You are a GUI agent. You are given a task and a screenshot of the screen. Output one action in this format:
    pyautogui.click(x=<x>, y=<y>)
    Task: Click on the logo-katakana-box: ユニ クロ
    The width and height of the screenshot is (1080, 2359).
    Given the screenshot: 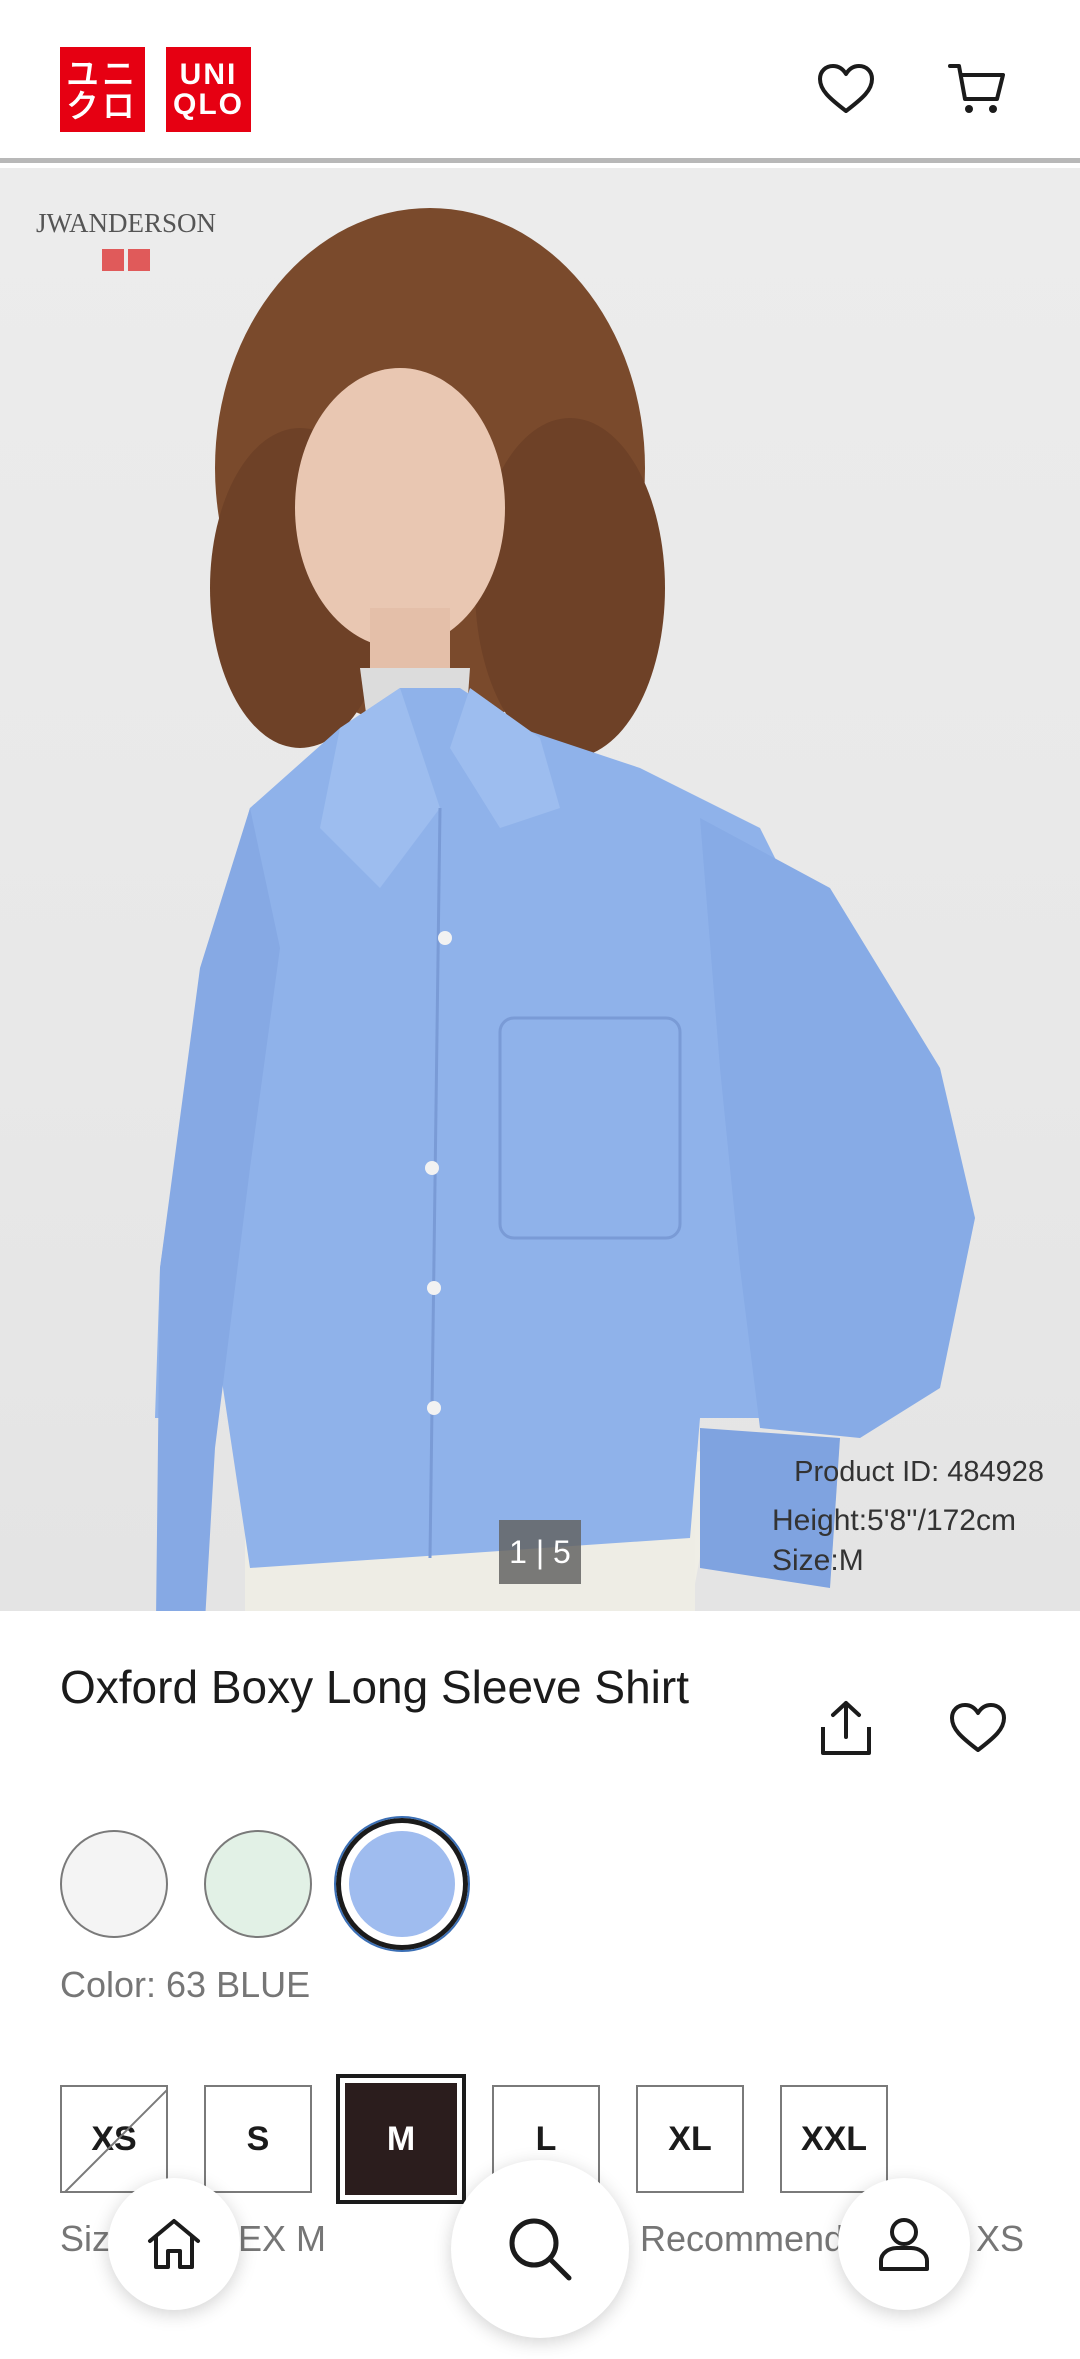 What is the action you would take?
    pyautogui.click(x=102, y=89)
    